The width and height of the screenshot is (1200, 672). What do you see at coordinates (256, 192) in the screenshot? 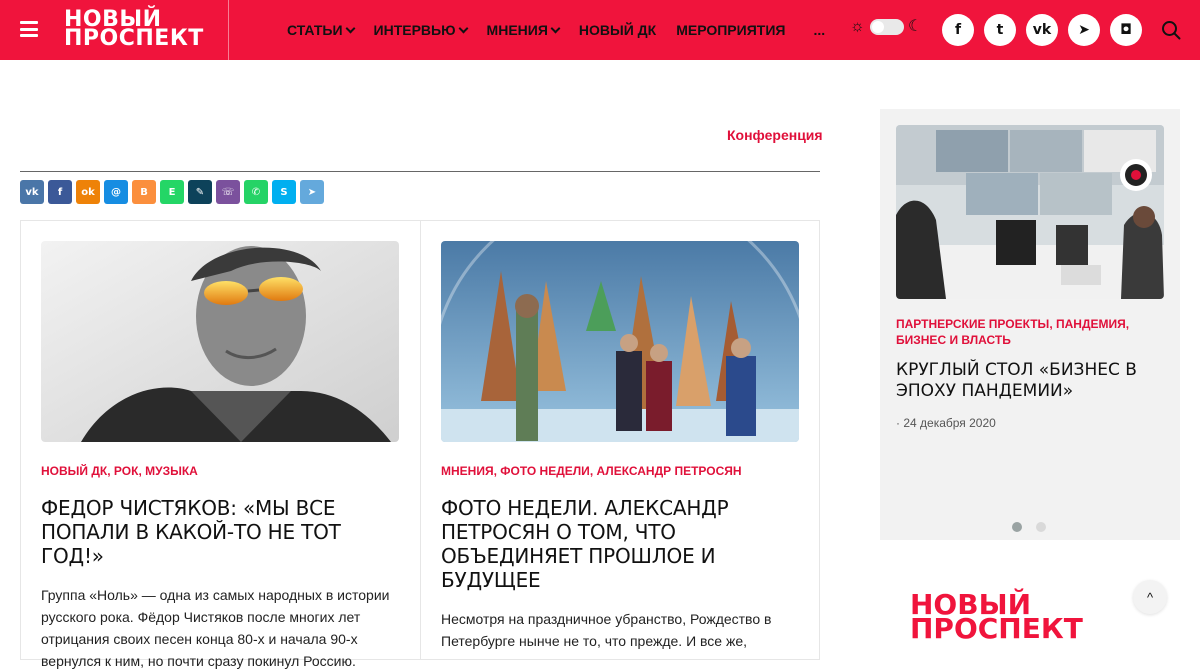
I see `share-whatsapp-icon: ✆` at bounding box center [256, 192].